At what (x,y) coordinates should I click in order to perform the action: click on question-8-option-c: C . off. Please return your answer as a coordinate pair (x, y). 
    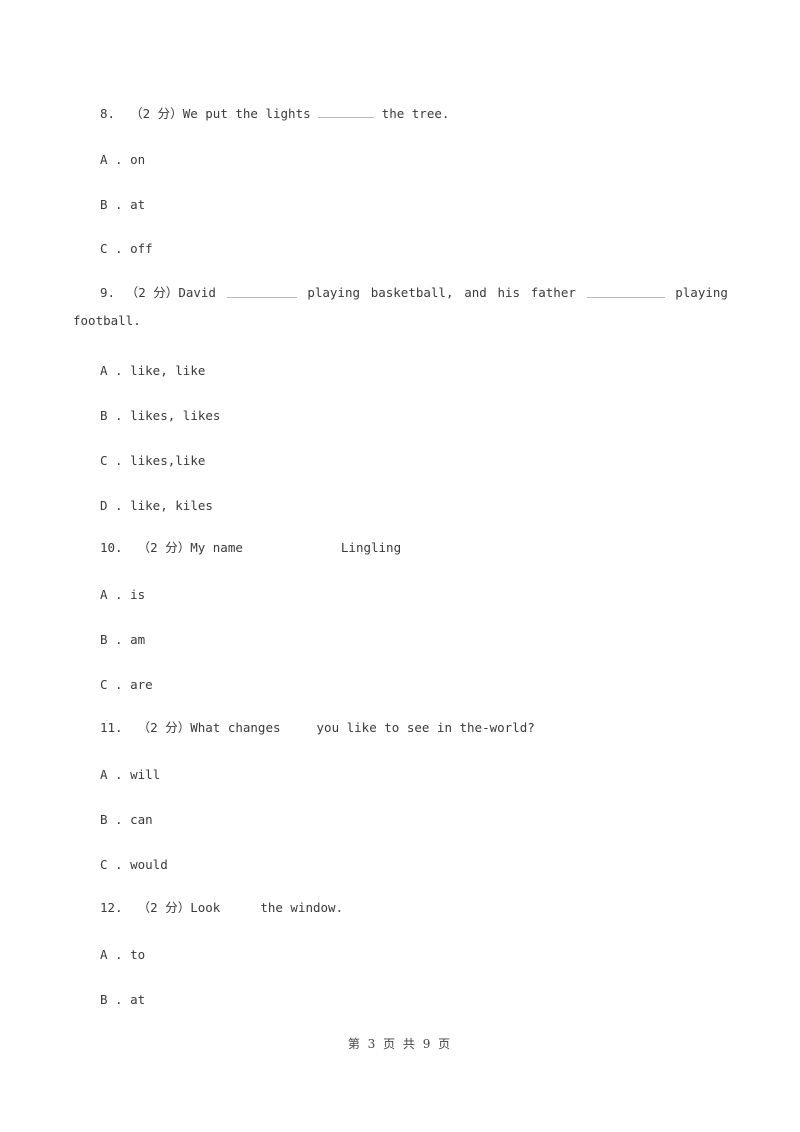
    Looking at the image, I should click on (126, 249).